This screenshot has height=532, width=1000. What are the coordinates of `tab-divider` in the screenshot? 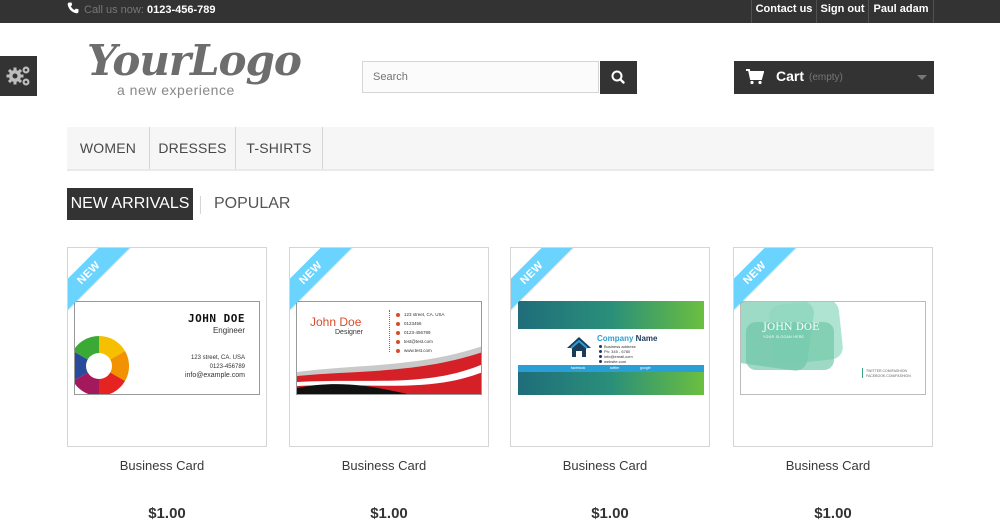 It's located at (200, 205).